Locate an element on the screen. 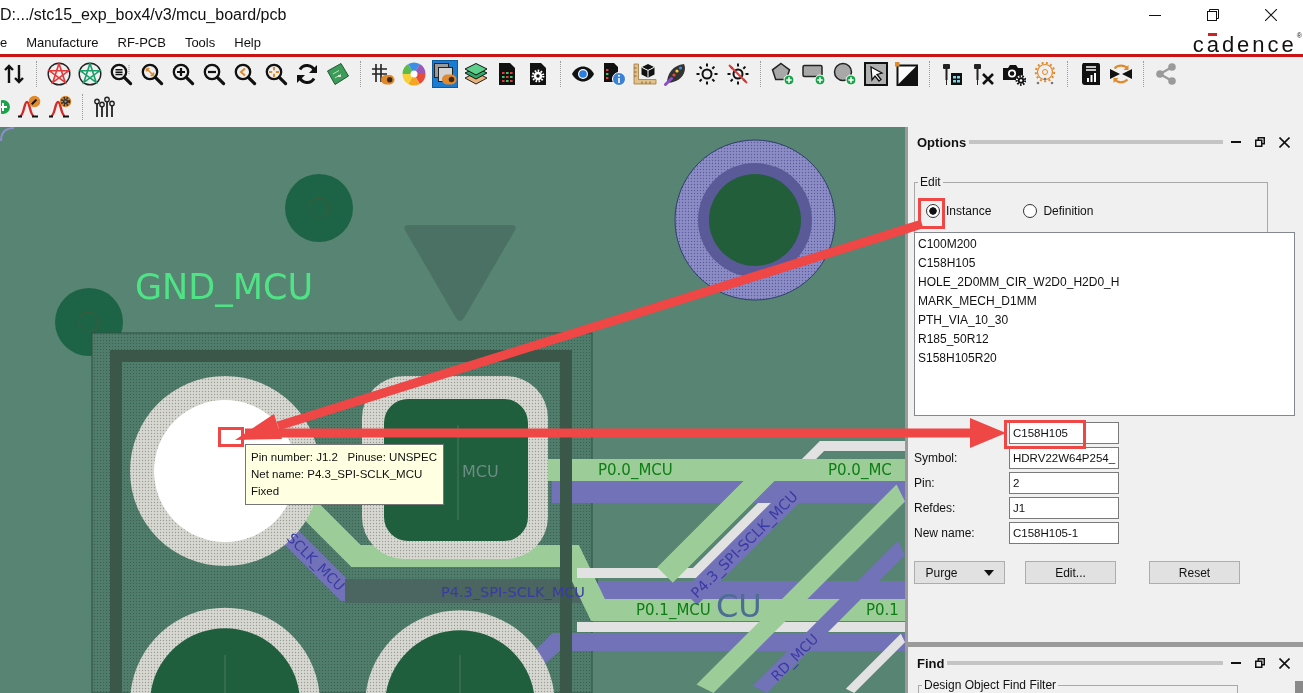 Image resolution: width=1303 pixels, height=693 pixels. text-field: C158H105 is located at coordinates (1064, 433).